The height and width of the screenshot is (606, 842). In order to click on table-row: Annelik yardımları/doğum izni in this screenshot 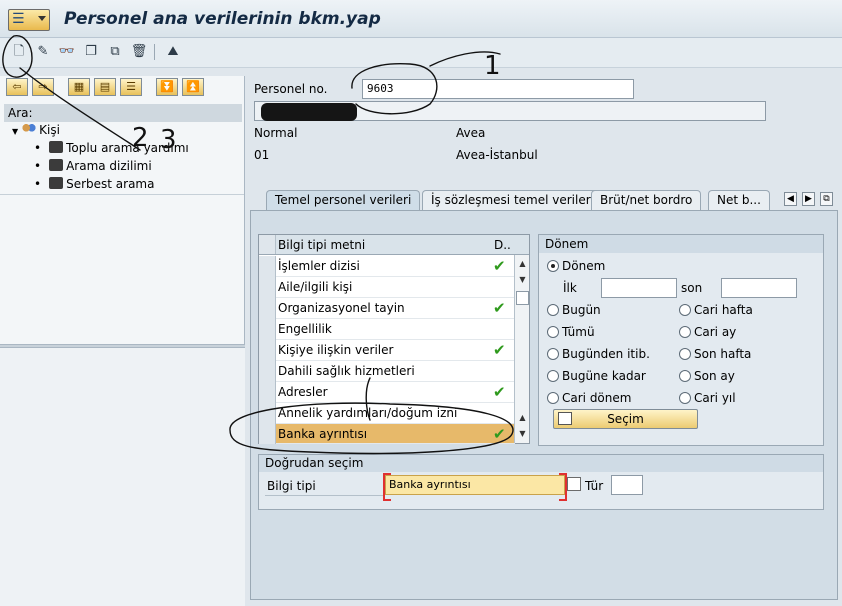, I will do `click(387, 413)`.